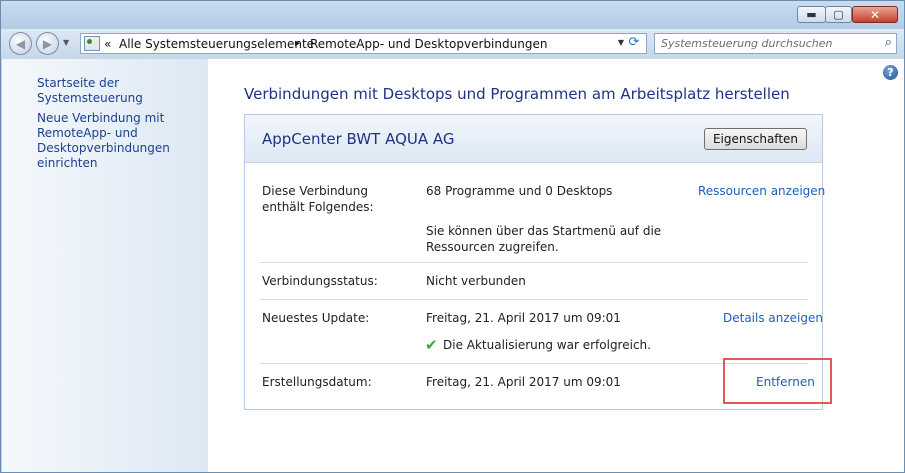 This screenshot has width=905, height=473. I want to click on minimize-icon: ▬, so click(811, 14).